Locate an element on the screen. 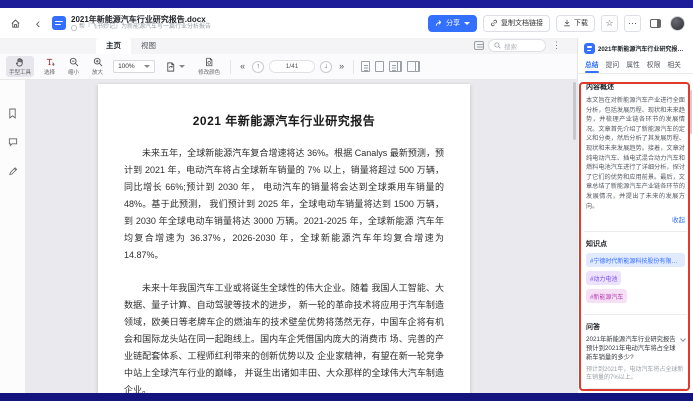  left-rail is located at coordinates (13, 236).